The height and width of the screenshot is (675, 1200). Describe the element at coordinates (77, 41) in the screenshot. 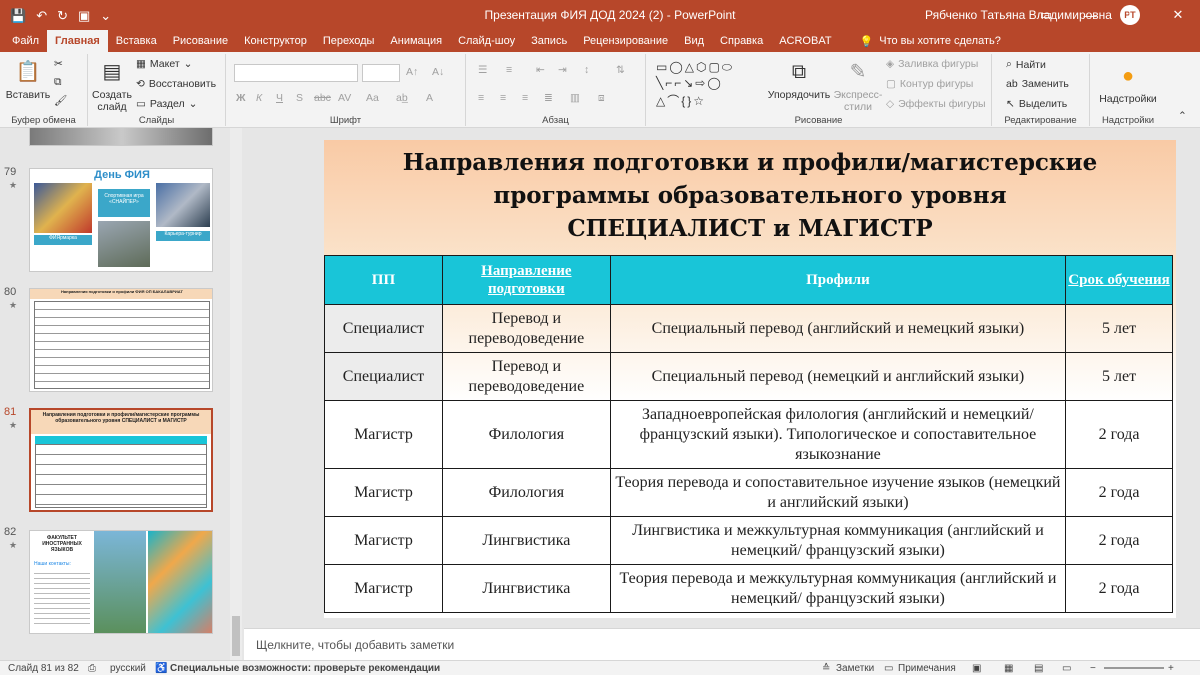

I see `tab-home: Главная` at that location.